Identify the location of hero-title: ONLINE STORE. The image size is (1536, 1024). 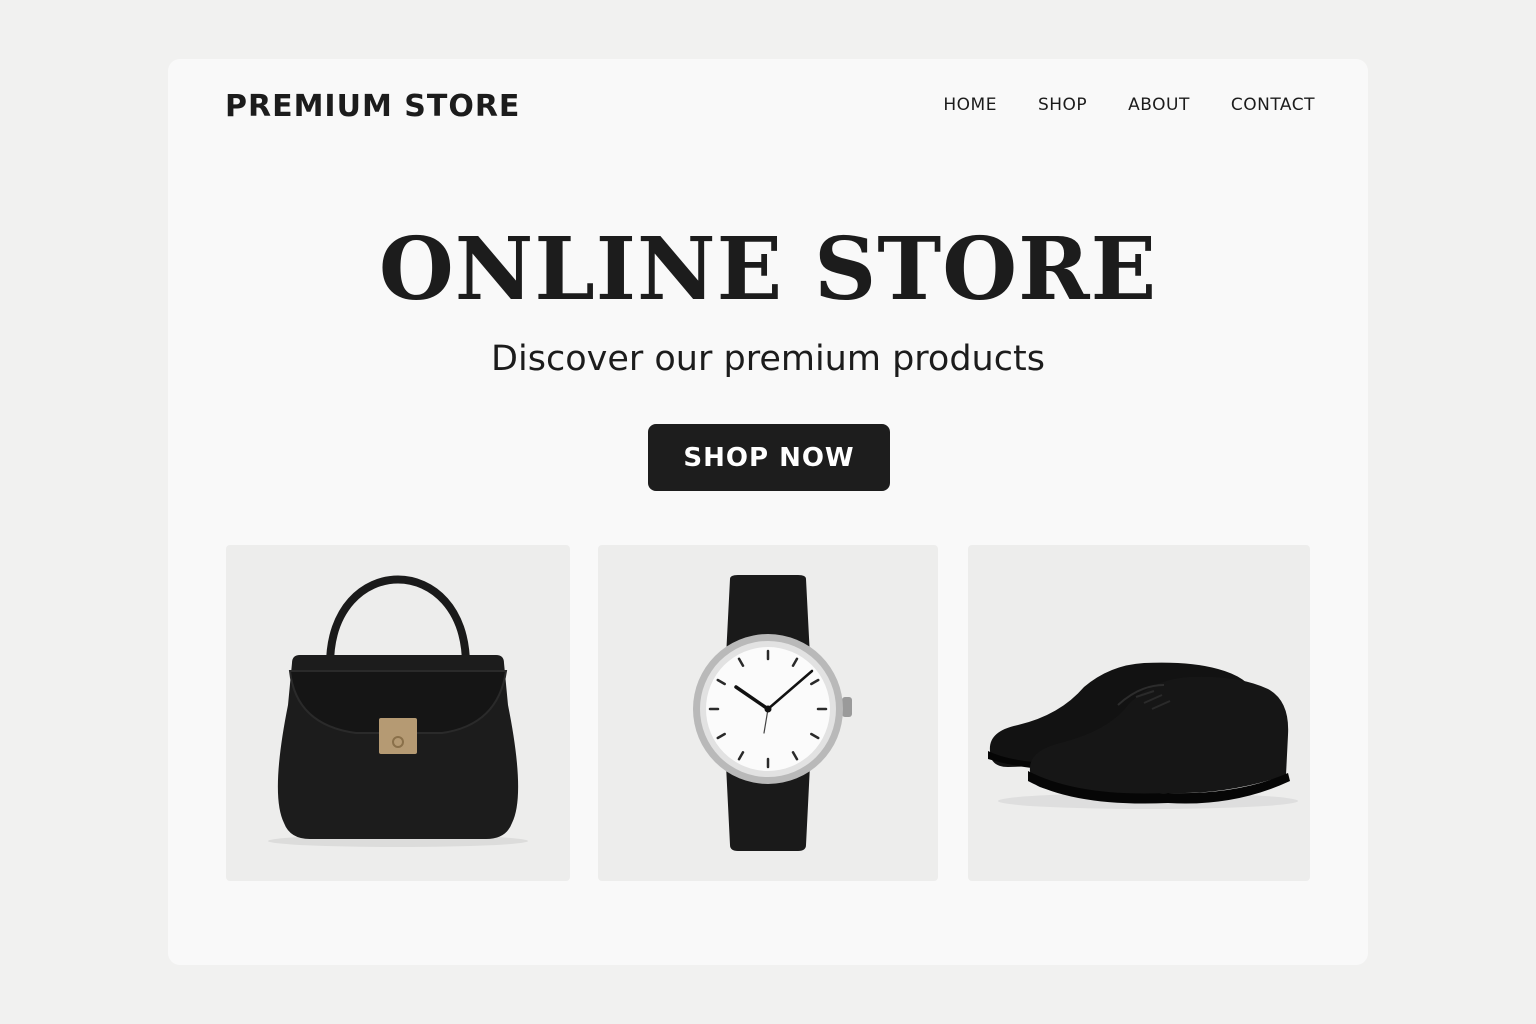
(768, 269).